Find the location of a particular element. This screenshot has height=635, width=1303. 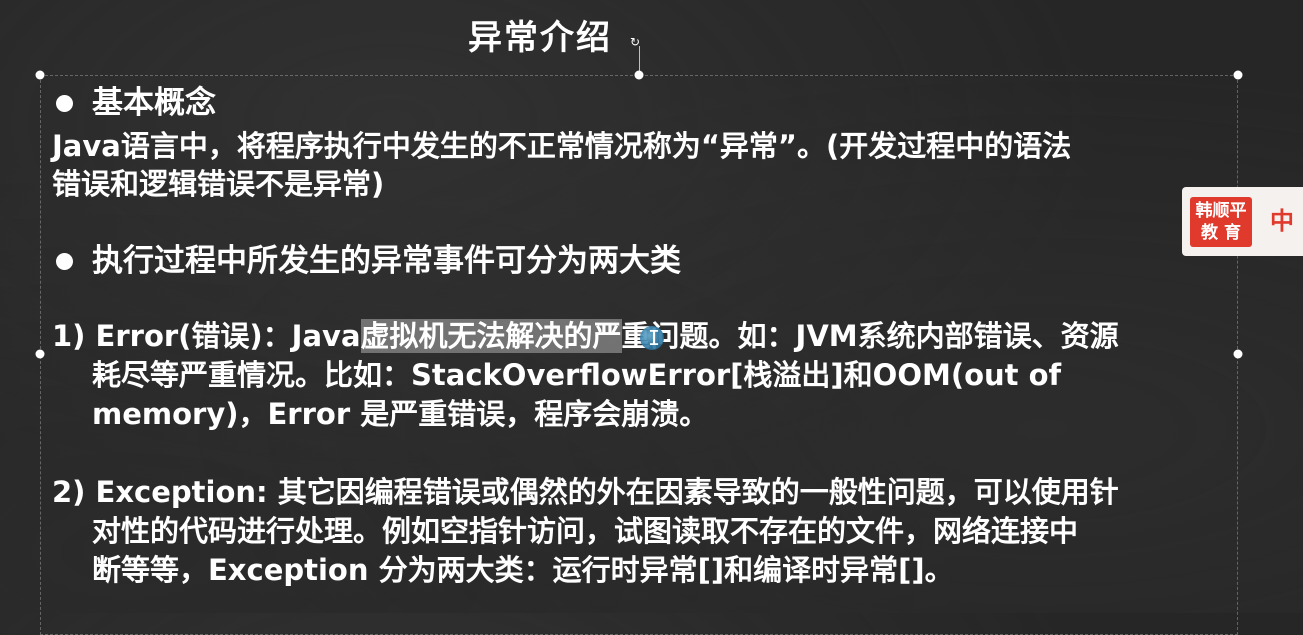

rotate-icon: ↻ is located at coordinates (636, 42).